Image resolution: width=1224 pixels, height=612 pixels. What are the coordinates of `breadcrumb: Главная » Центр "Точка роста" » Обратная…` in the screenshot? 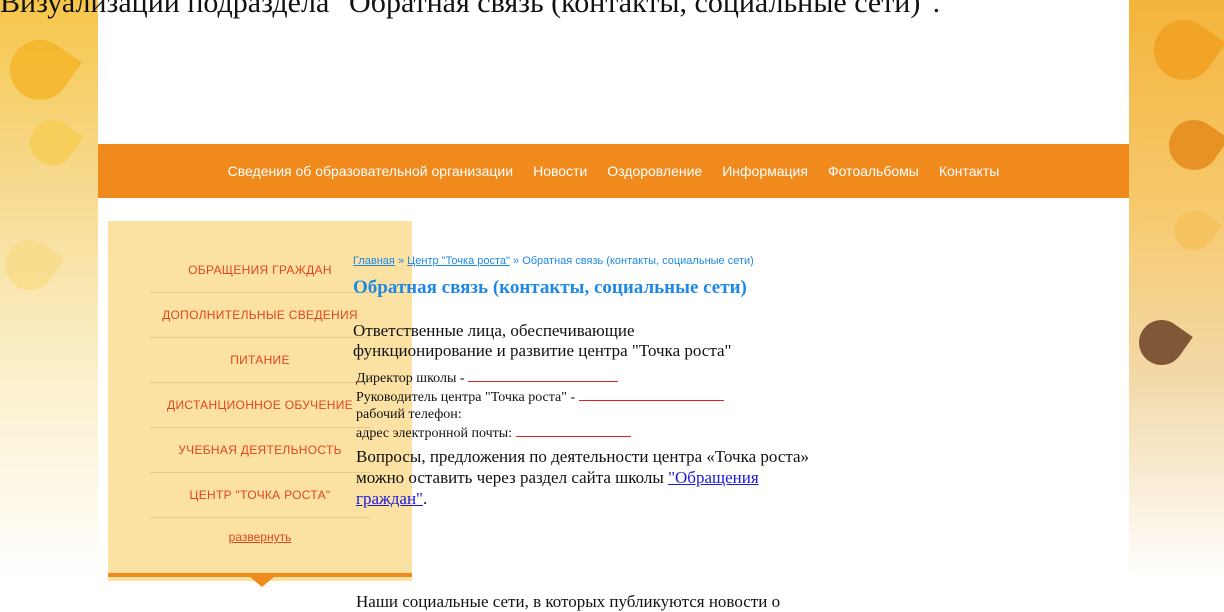 It's located at (663, 261).